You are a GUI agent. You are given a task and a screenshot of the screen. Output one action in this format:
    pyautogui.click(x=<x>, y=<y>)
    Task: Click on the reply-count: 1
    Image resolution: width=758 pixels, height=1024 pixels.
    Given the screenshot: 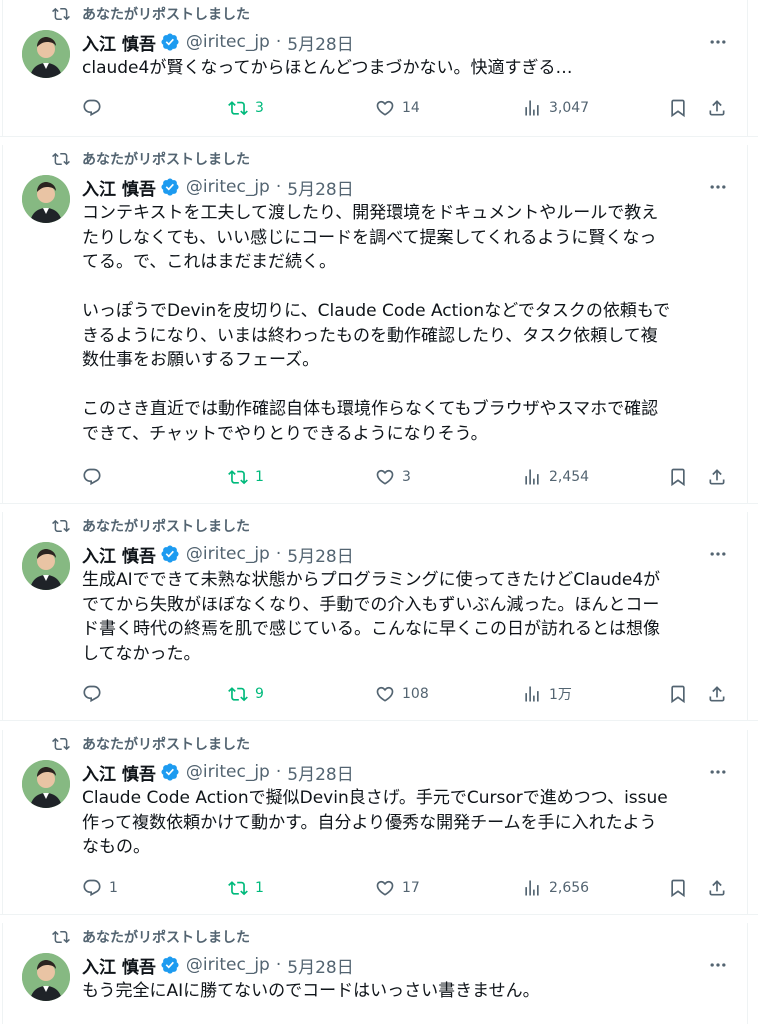 What is the action you would take?
    pyautogui.click(x=113, y=888)
    